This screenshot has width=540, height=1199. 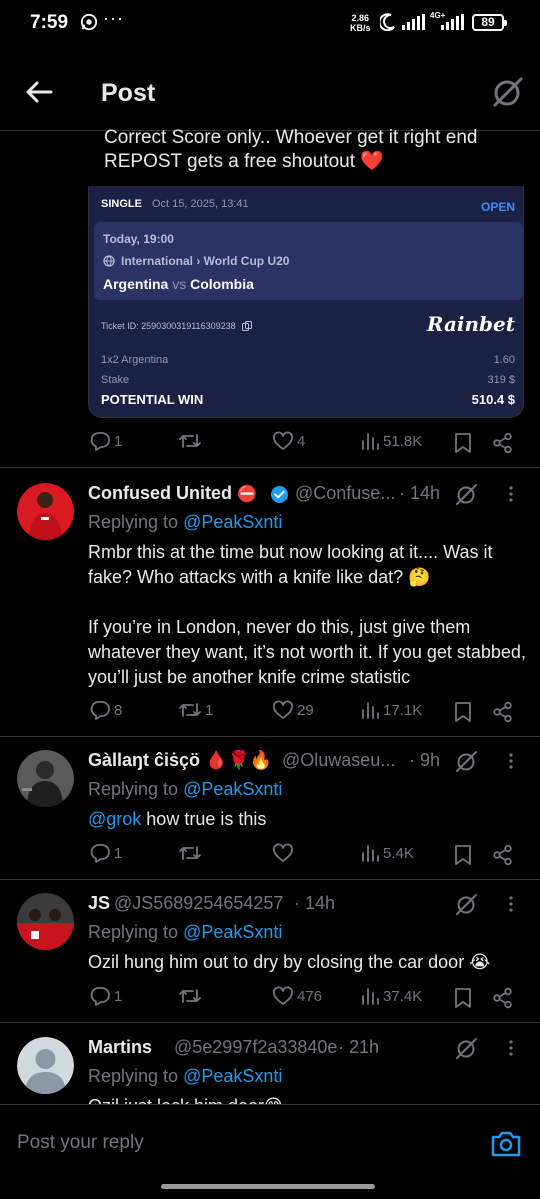 What do you see at coordinates (180, 760) in the screenshot?
I see `display-name: Gàllaŋt ĉiṡçö 🩸🌹🔥` at bounding box center [180, 760].